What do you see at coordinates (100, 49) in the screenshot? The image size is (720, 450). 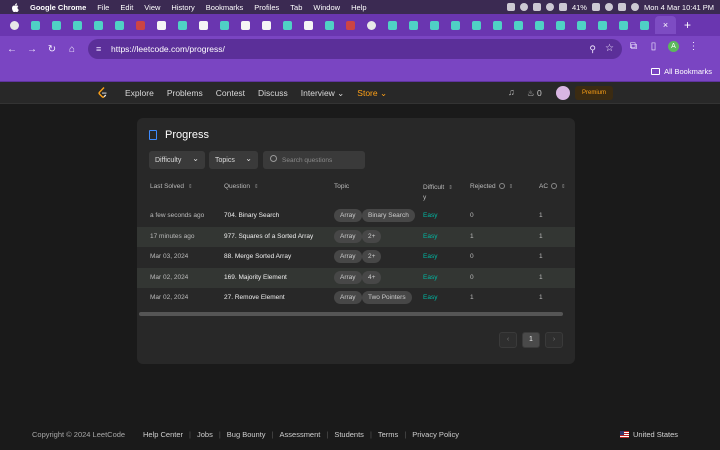 I see `site-settings-icon: ≡` at bounding box center [100, 49].